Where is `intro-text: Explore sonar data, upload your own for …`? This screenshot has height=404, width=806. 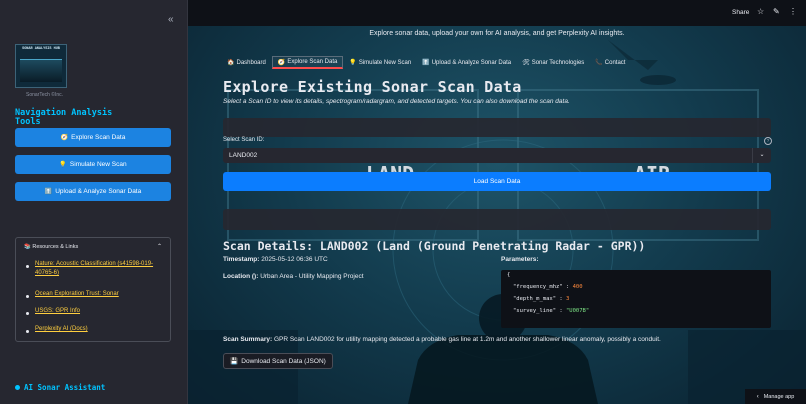 intro-text: Explore sonar data, upload your own for … is located at coordinates (497, 33).